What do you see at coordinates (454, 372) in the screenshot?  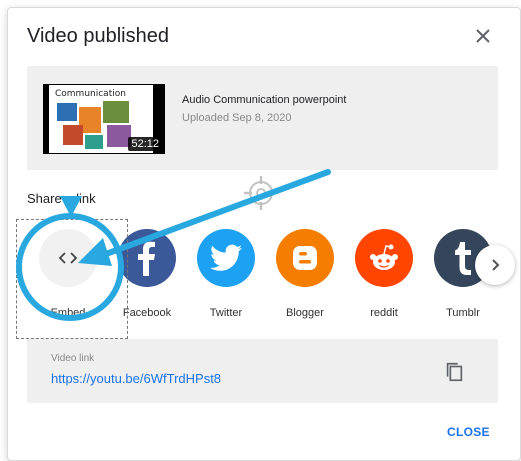 I see `copy-icon` at bounding box center [454, 372].